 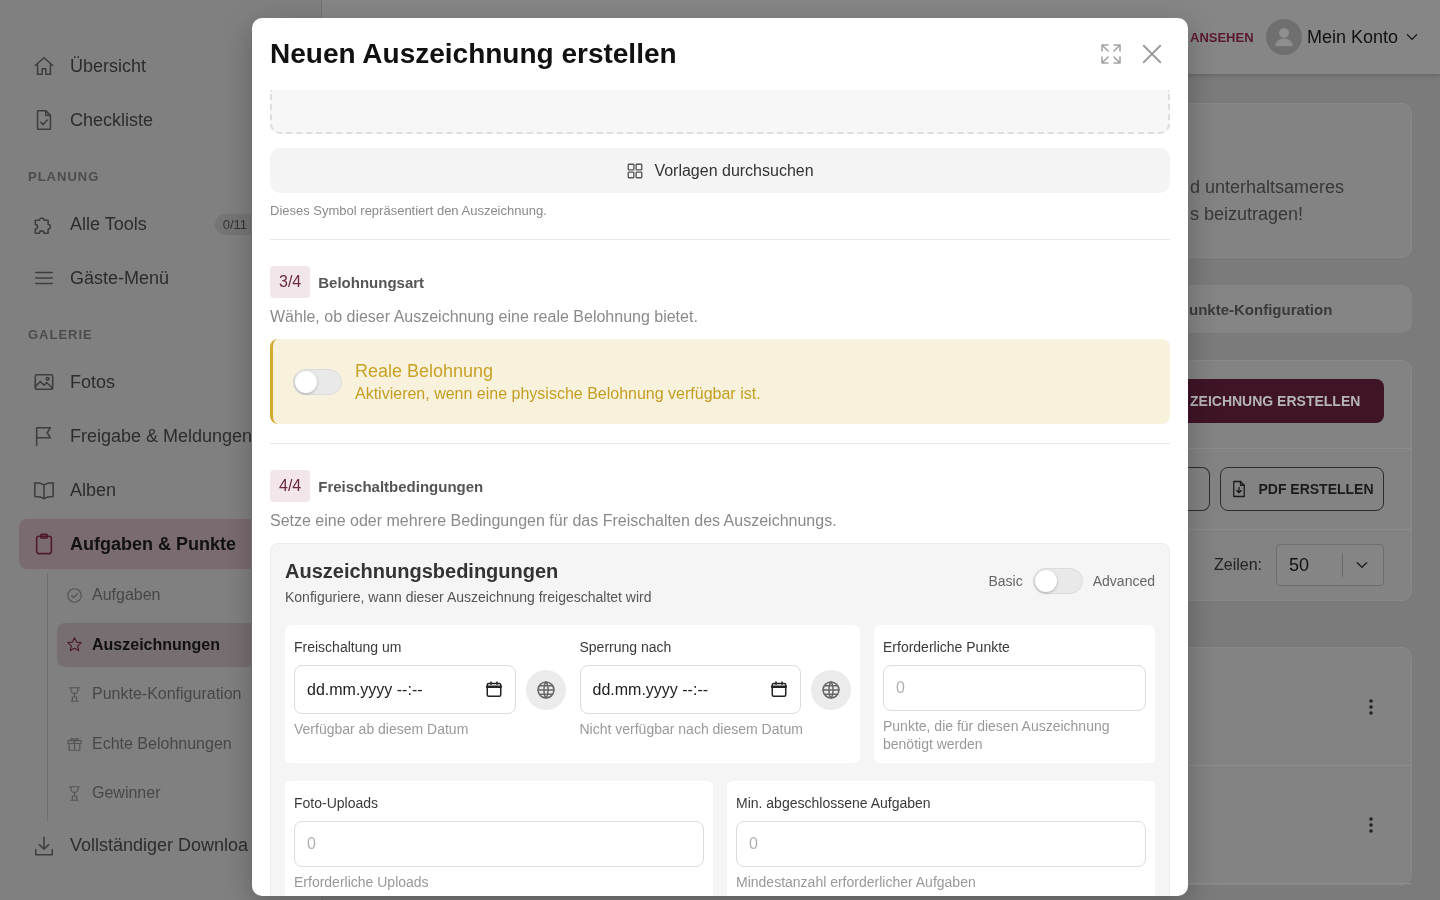 What do you see at coordinates (44, 66) in the screenshot?
I see `house-icon` at bounding box center [44, 66].